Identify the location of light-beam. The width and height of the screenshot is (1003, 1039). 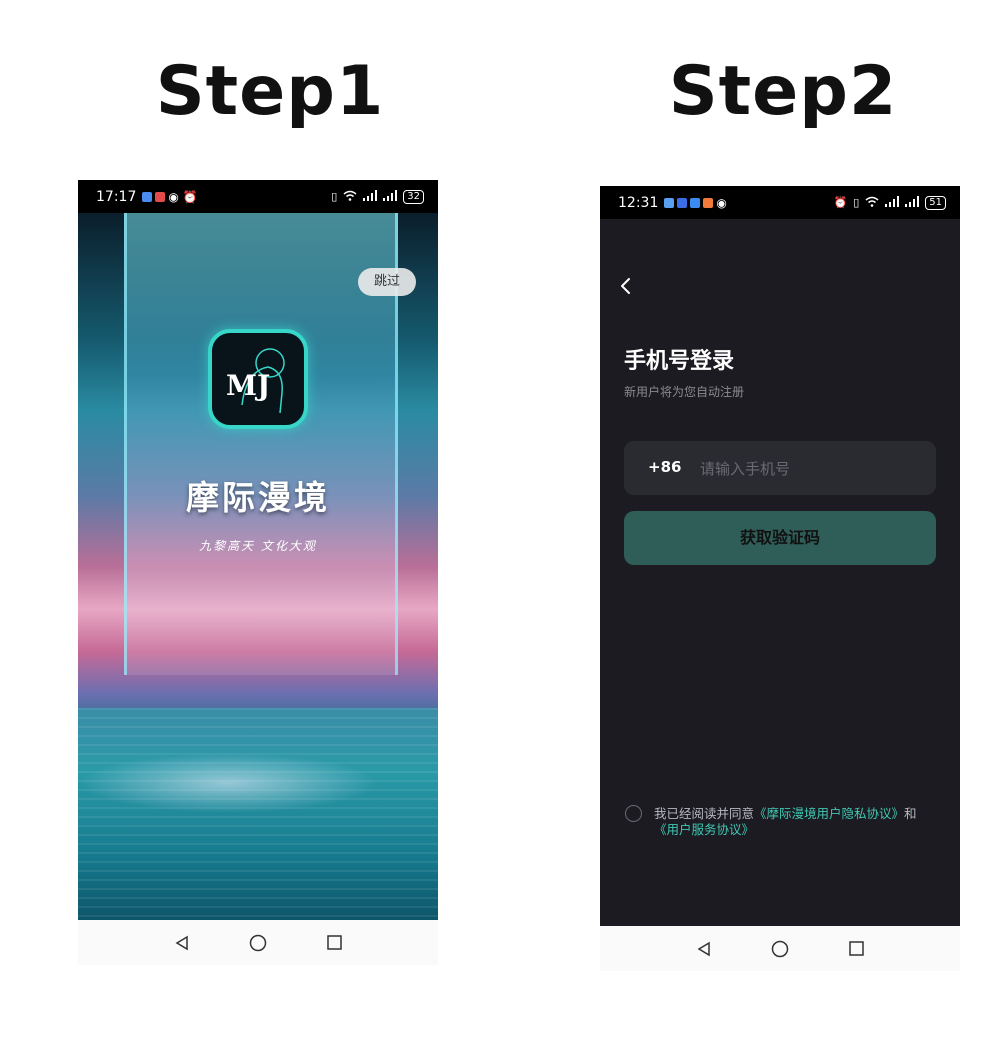
(261, 444).